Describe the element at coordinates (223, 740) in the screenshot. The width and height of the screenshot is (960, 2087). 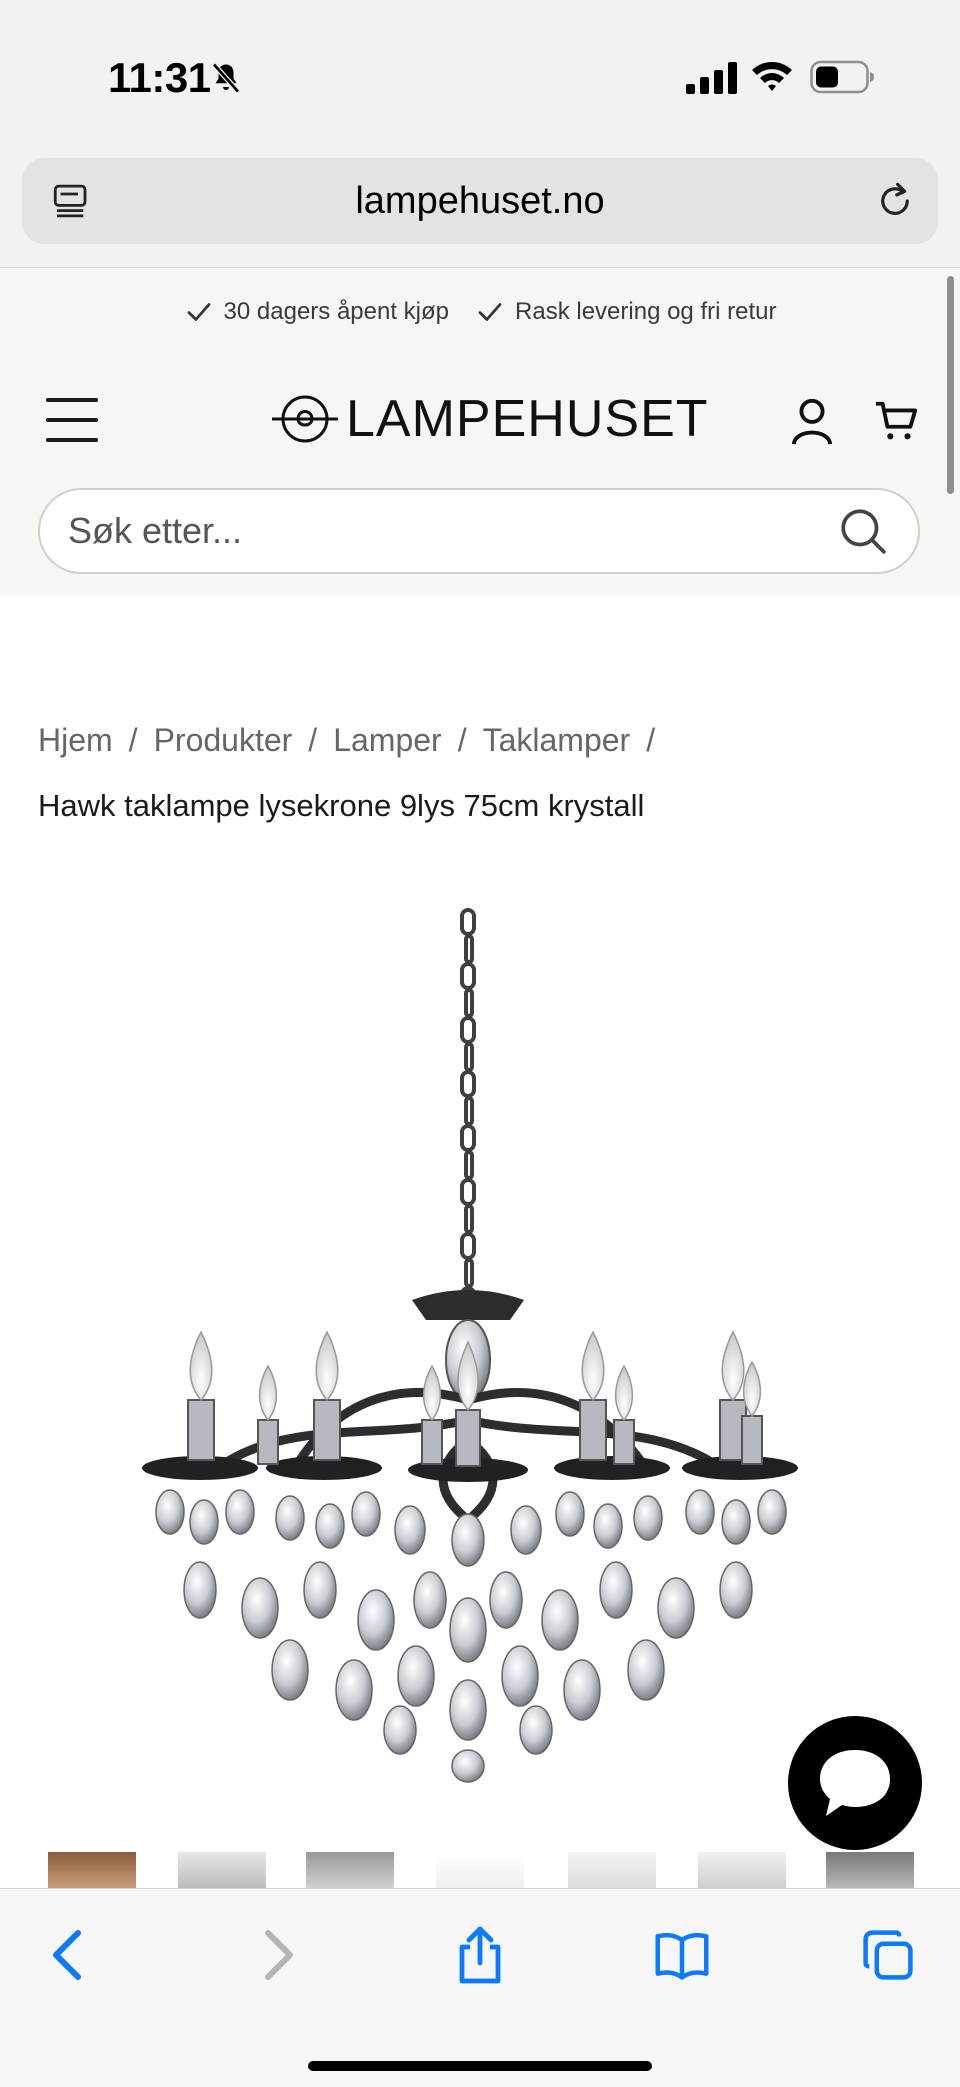
I see `breadcrumb-item-produkter: Produkter` at that location.